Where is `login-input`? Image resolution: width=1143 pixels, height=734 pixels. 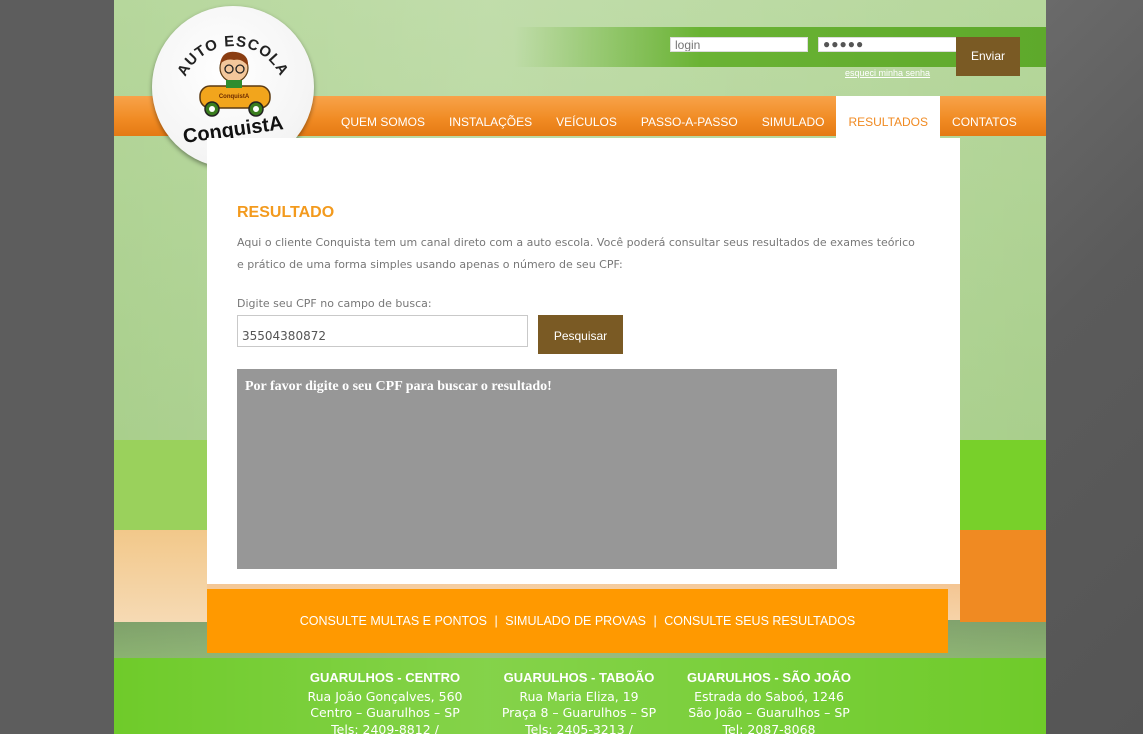 login-input is located at coordinates (739, 44).